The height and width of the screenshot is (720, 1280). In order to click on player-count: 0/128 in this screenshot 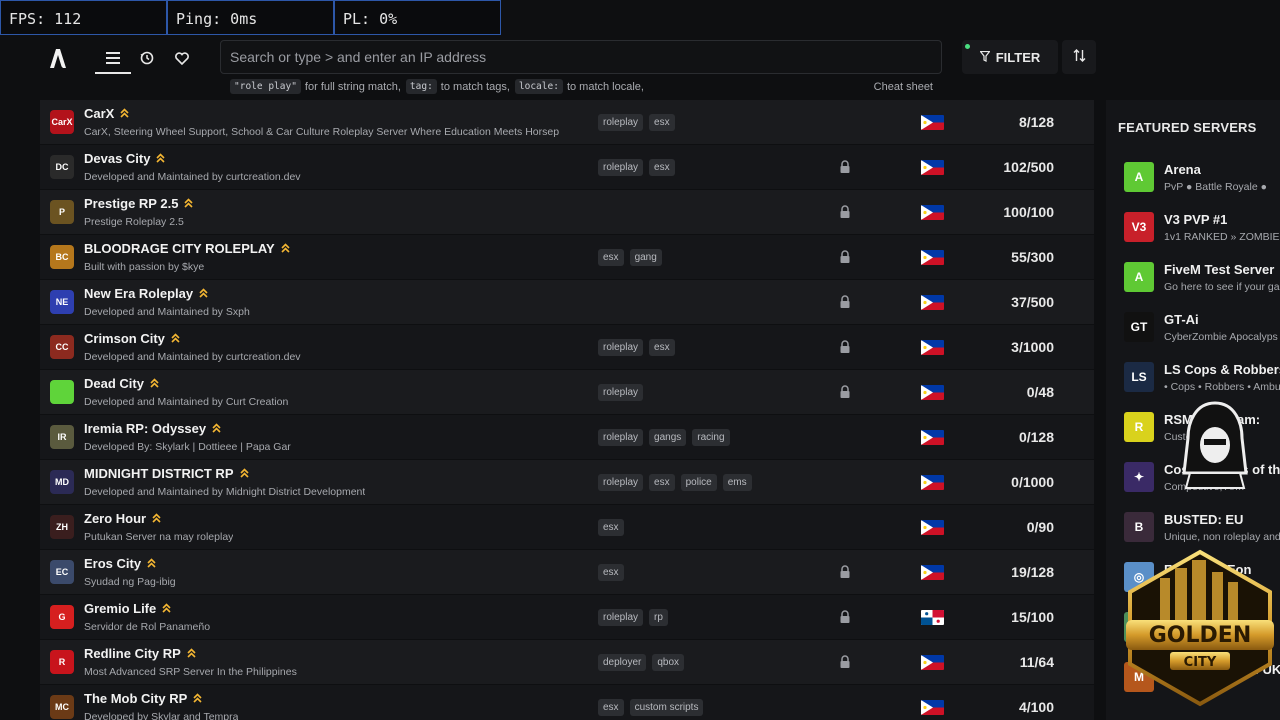, I will do `click(1036, 437)`.